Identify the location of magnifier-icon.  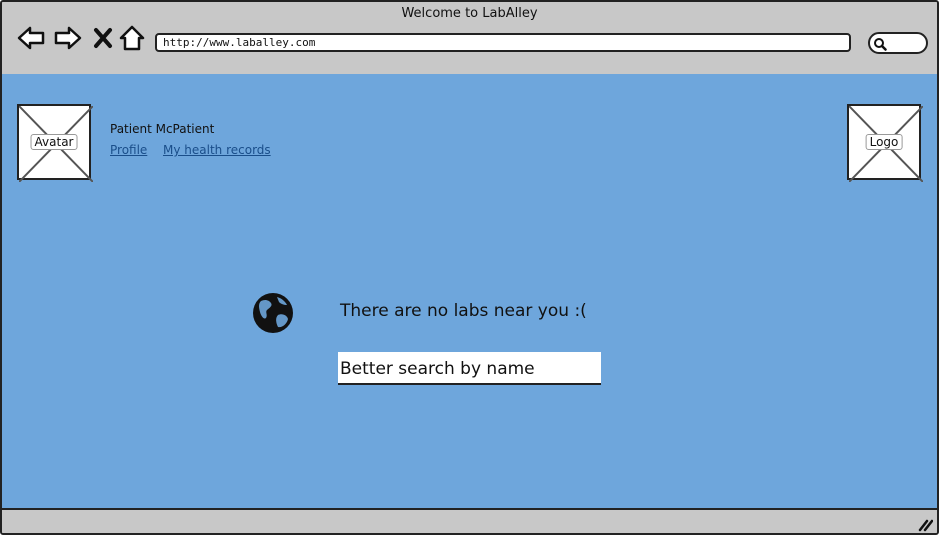
(880, 44).